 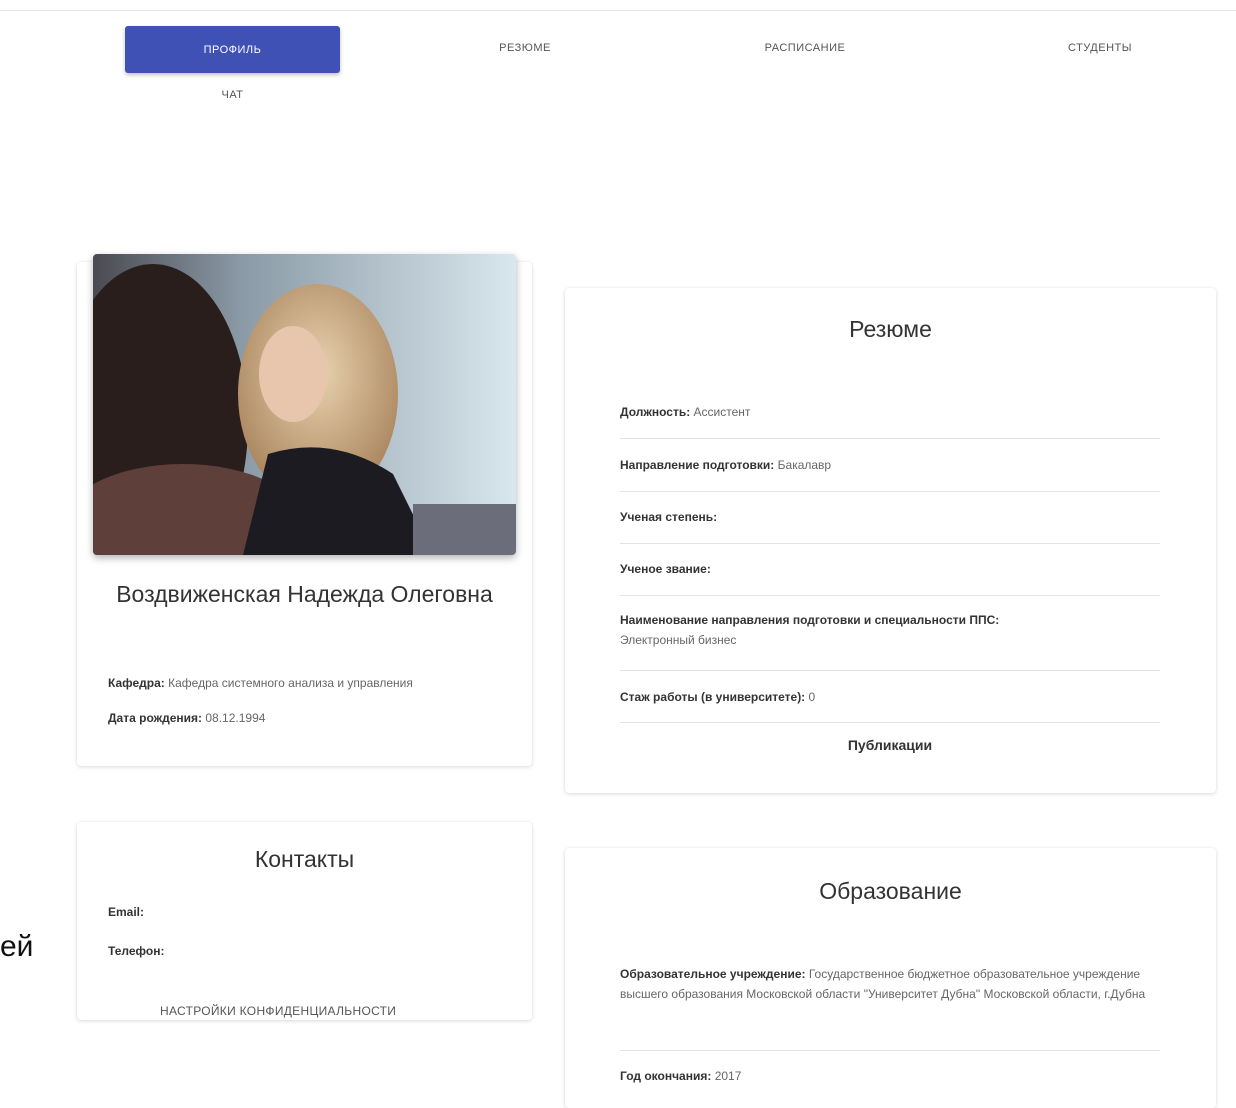 What do you see at coordinates (618, 10) in the screenshot?
I see `top-divider` at bounding box center [618, 10].